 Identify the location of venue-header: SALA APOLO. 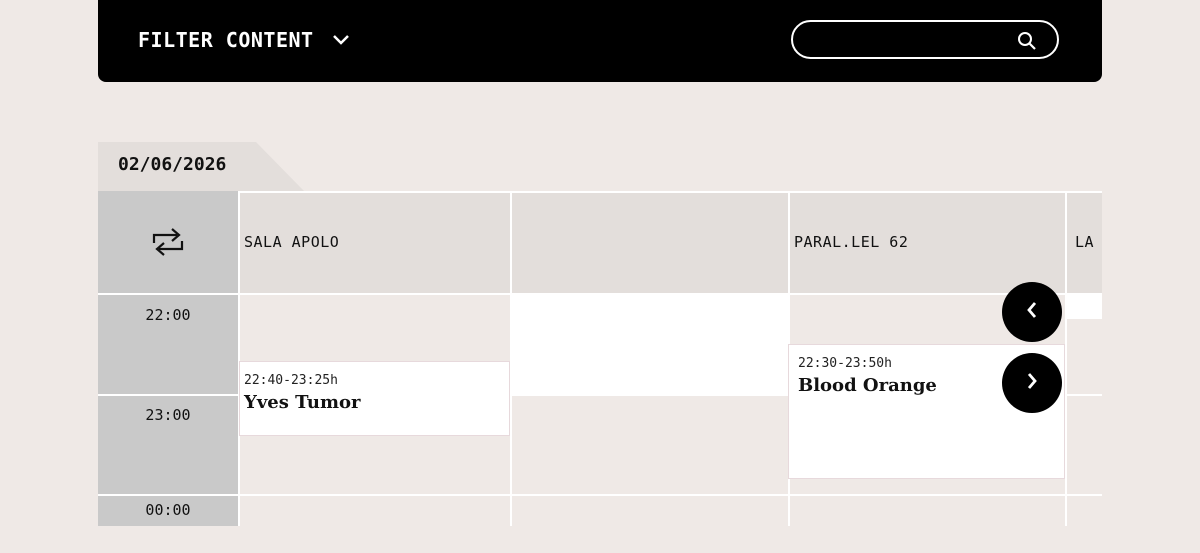
(374, 242).